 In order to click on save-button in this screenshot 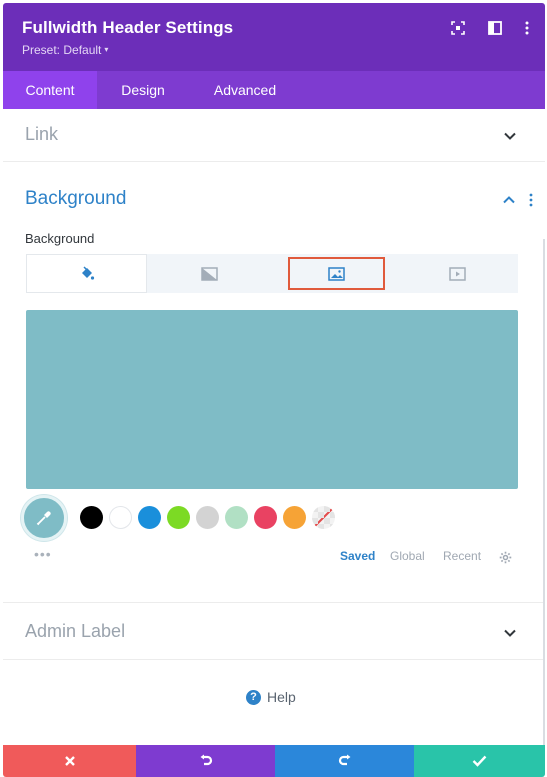, I will do `click(479, 761)`.